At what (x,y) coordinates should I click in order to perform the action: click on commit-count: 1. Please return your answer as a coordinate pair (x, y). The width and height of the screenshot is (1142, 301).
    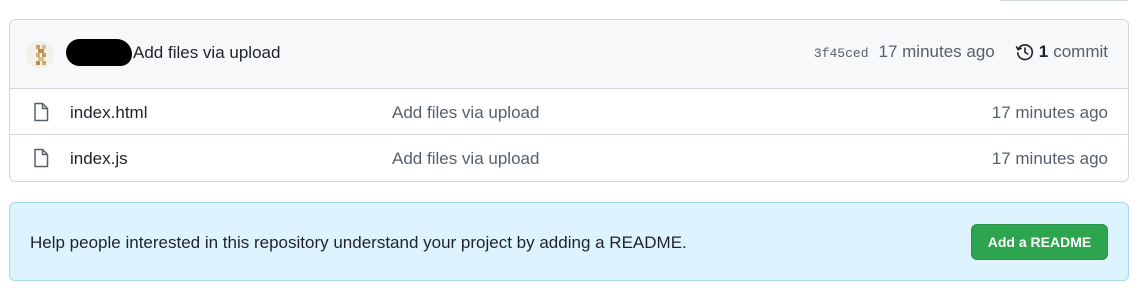
    Looking at the image, I should click on (1043, 51).